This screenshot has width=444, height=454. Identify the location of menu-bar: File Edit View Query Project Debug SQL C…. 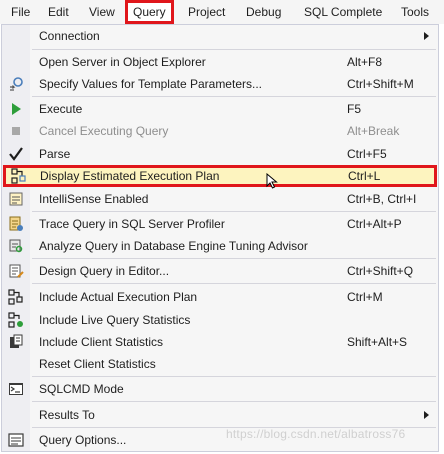
(222, 12).